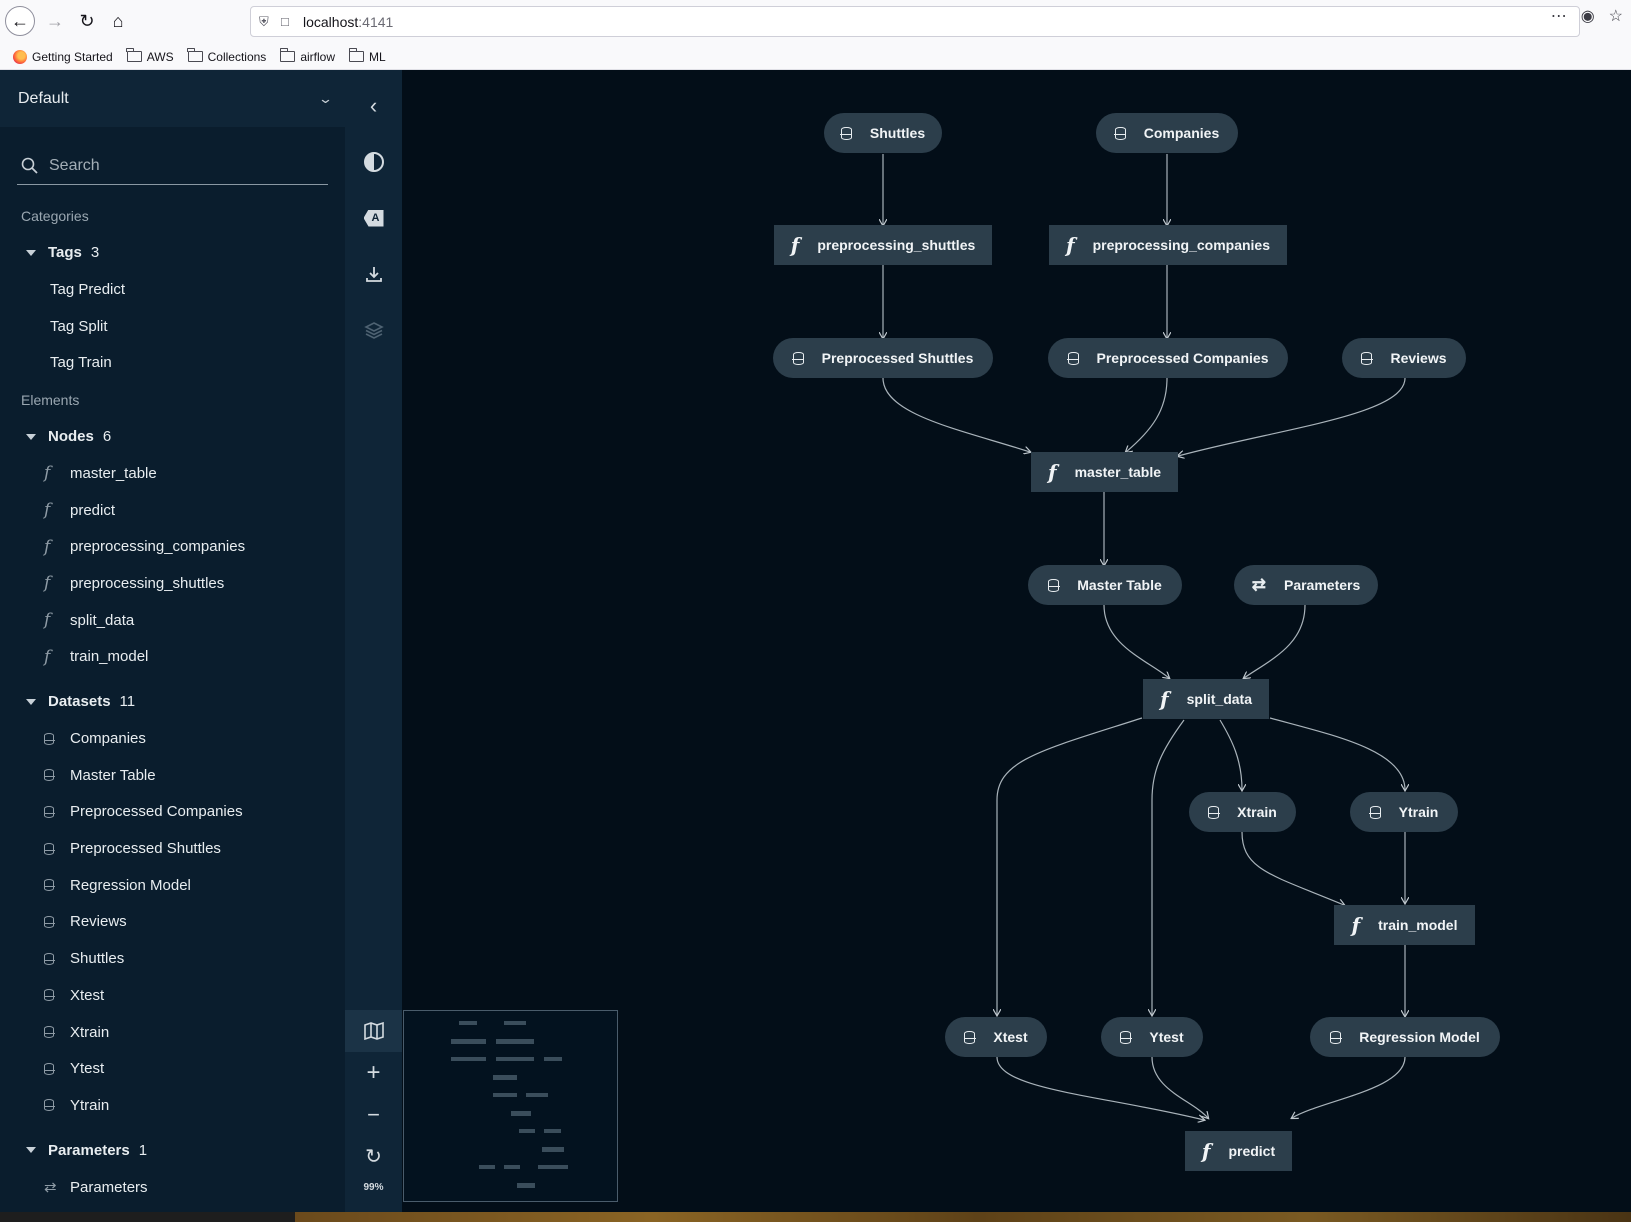  What do you see at coordinates (172, 775) in the screenshot?
I see `dataset-item: Master Table` at bounding box center [172, 775].